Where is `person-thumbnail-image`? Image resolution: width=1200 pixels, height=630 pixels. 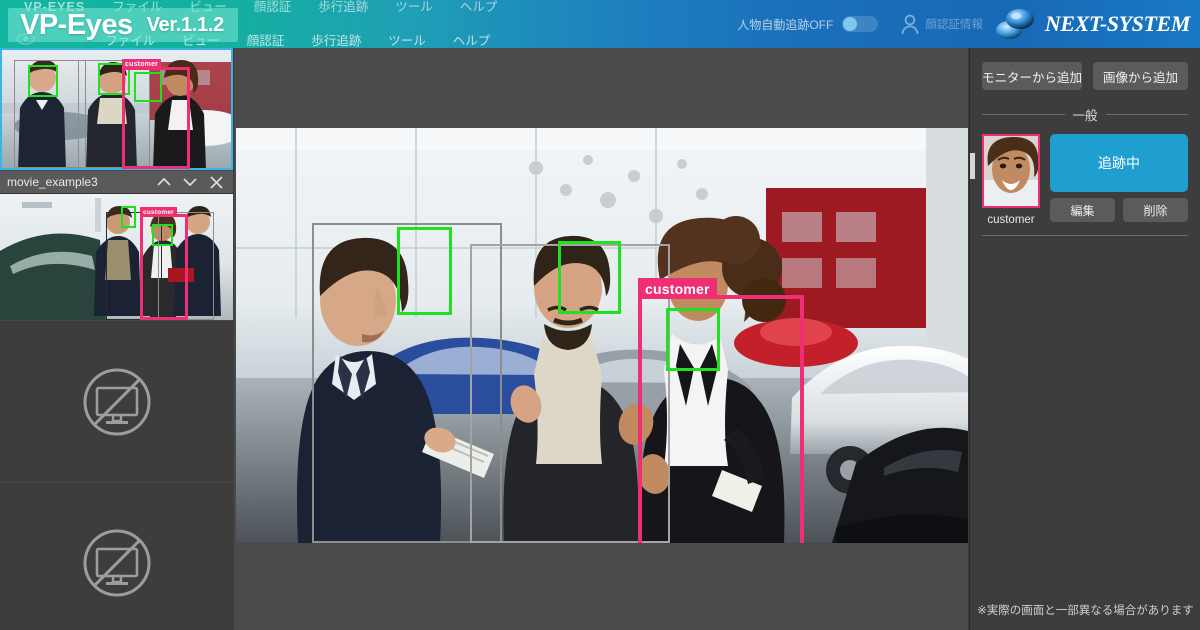
person-thumbnail-image is located at coordinates (1011, 171).